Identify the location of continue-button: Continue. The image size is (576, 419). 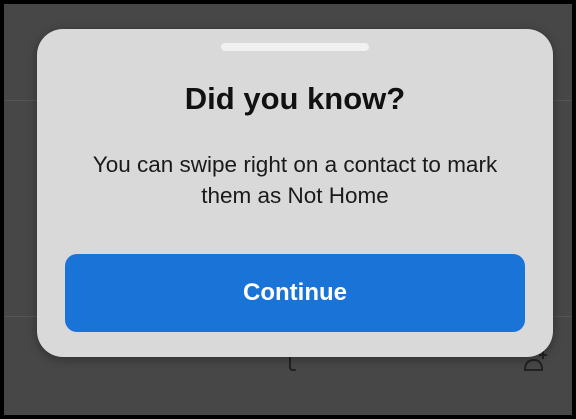
(295, 293).